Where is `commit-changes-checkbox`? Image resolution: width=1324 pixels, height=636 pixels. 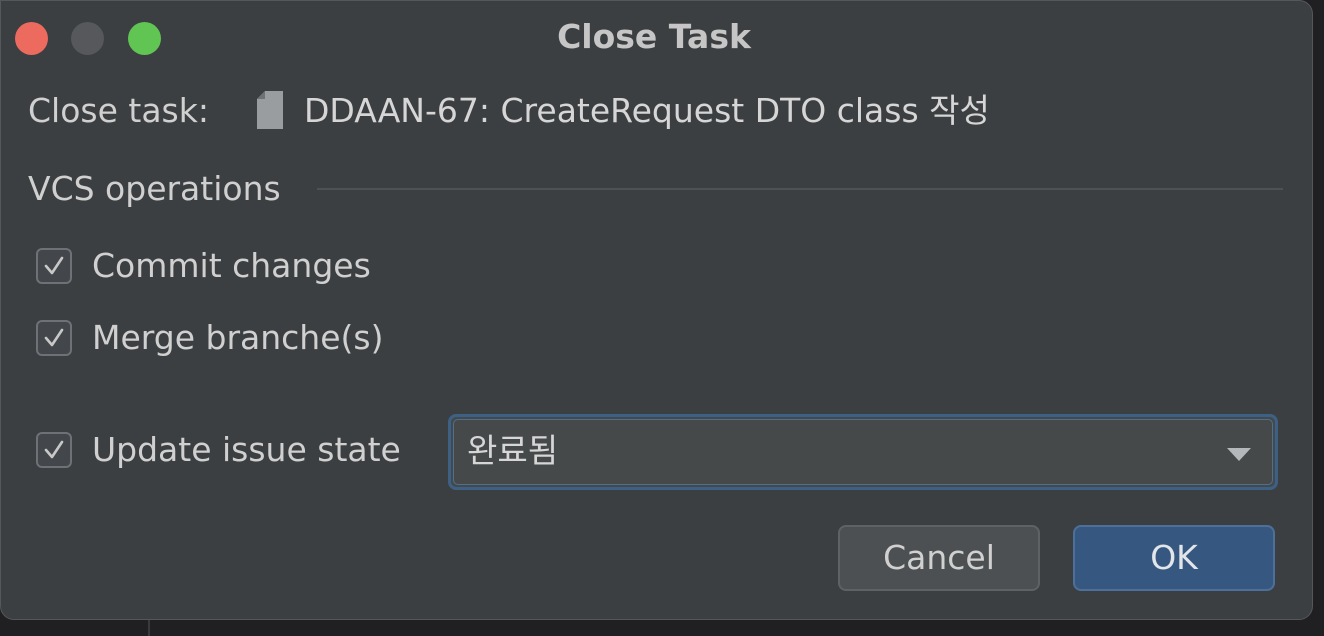
commit-changes-checkbox is located at coordinates (54, 266).